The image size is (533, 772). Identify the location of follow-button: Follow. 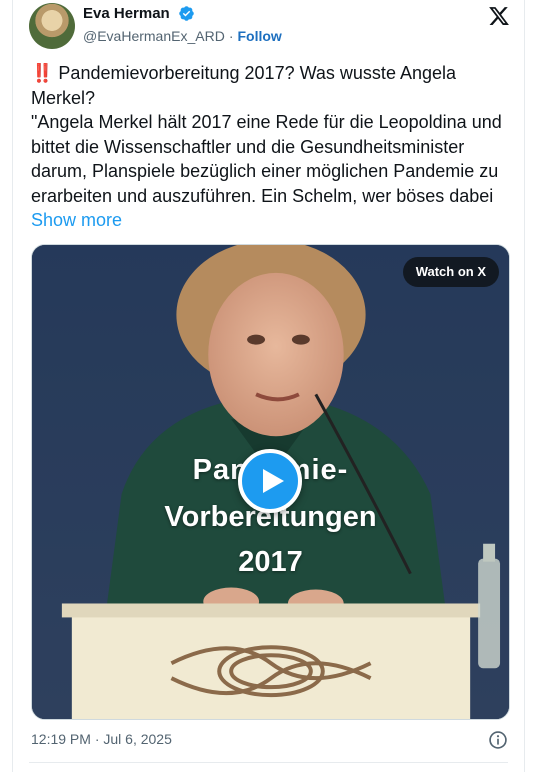
(259, 36).